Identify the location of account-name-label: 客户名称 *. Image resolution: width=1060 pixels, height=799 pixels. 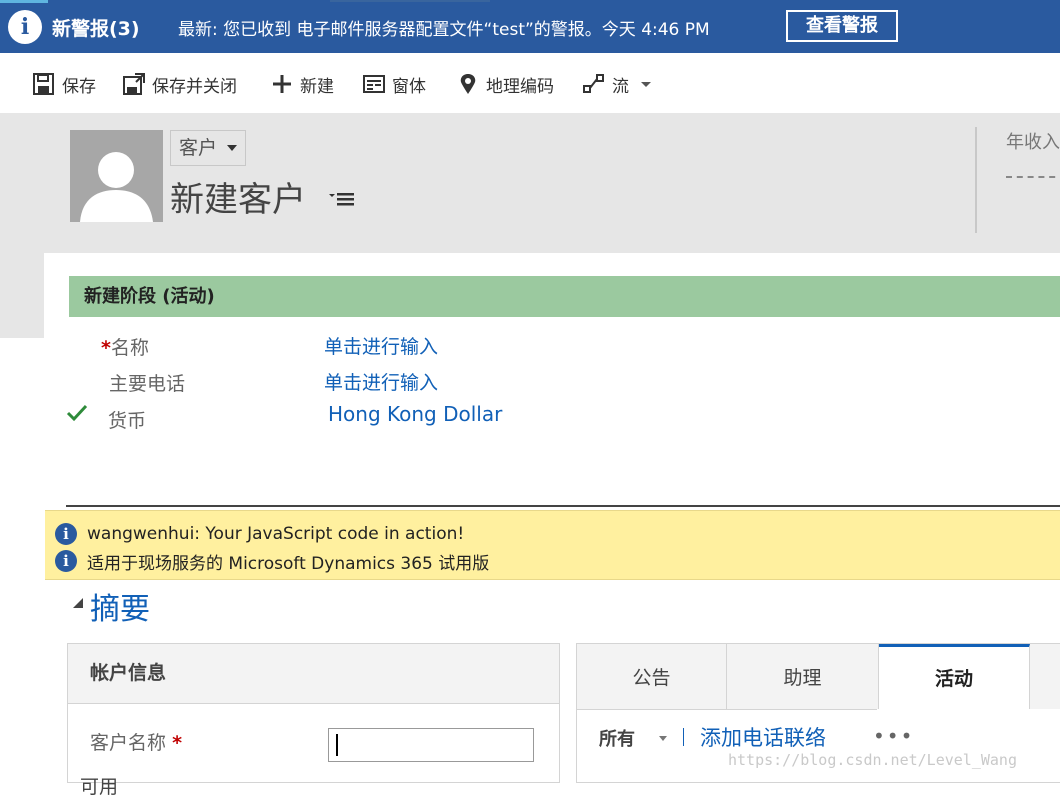
(136, 741).